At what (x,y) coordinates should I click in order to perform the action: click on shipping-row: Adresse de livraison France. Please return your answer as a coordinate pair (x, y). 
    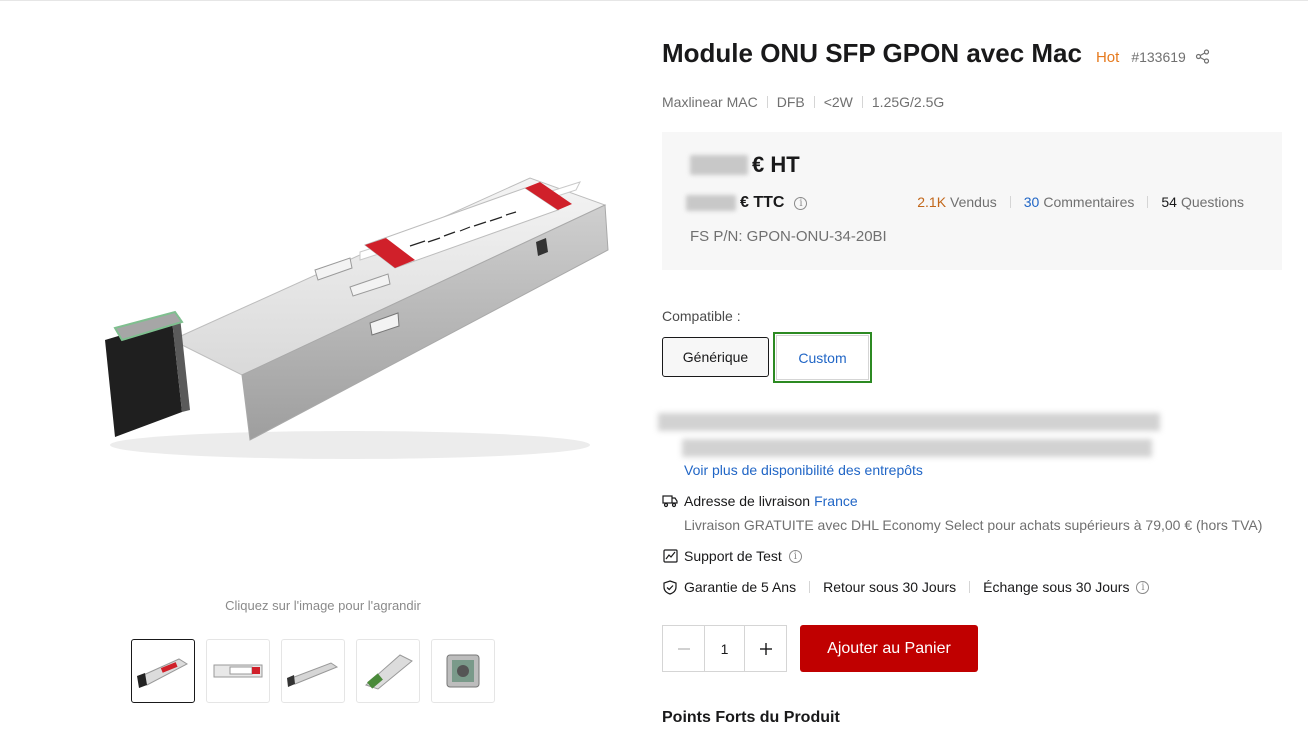
    Looking at the image, I should click on (760, 501).